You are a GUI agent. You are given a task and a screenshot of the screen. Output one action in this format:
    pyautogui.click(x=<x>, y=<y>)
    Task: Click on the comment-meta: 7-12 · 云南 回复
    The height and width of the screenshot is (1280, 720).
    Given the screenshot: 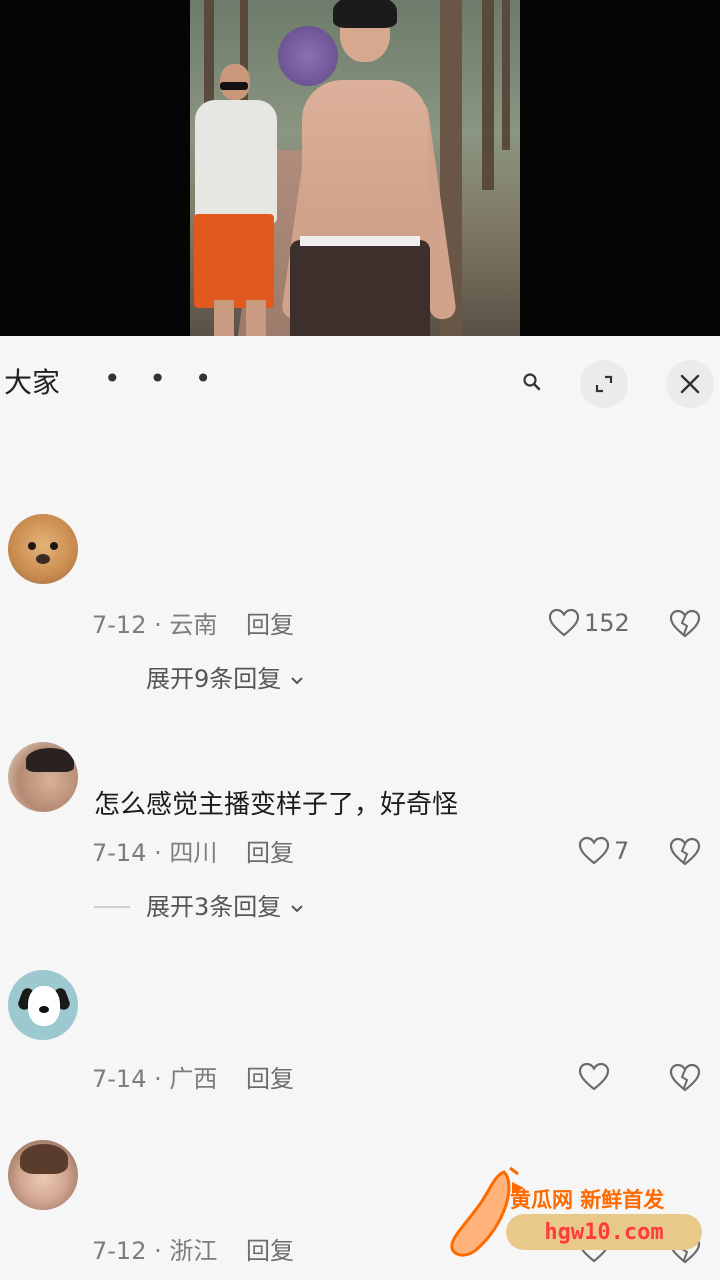 What is the action you would take?
    pyautogui.click(x=193, y=625)
    